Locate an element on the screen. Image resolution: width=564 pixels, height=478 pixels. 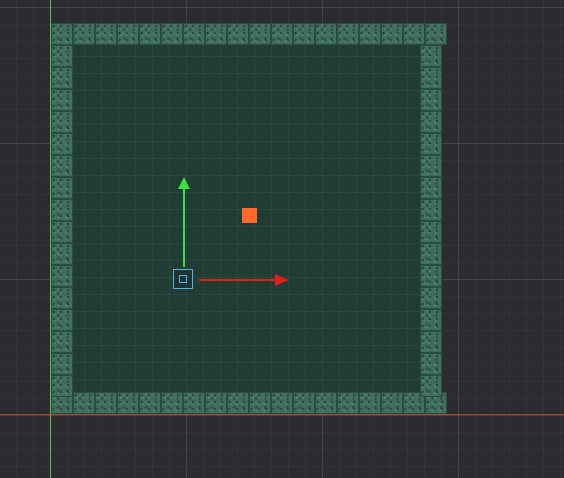
orange-square-object is located at coordinates (249, 215).